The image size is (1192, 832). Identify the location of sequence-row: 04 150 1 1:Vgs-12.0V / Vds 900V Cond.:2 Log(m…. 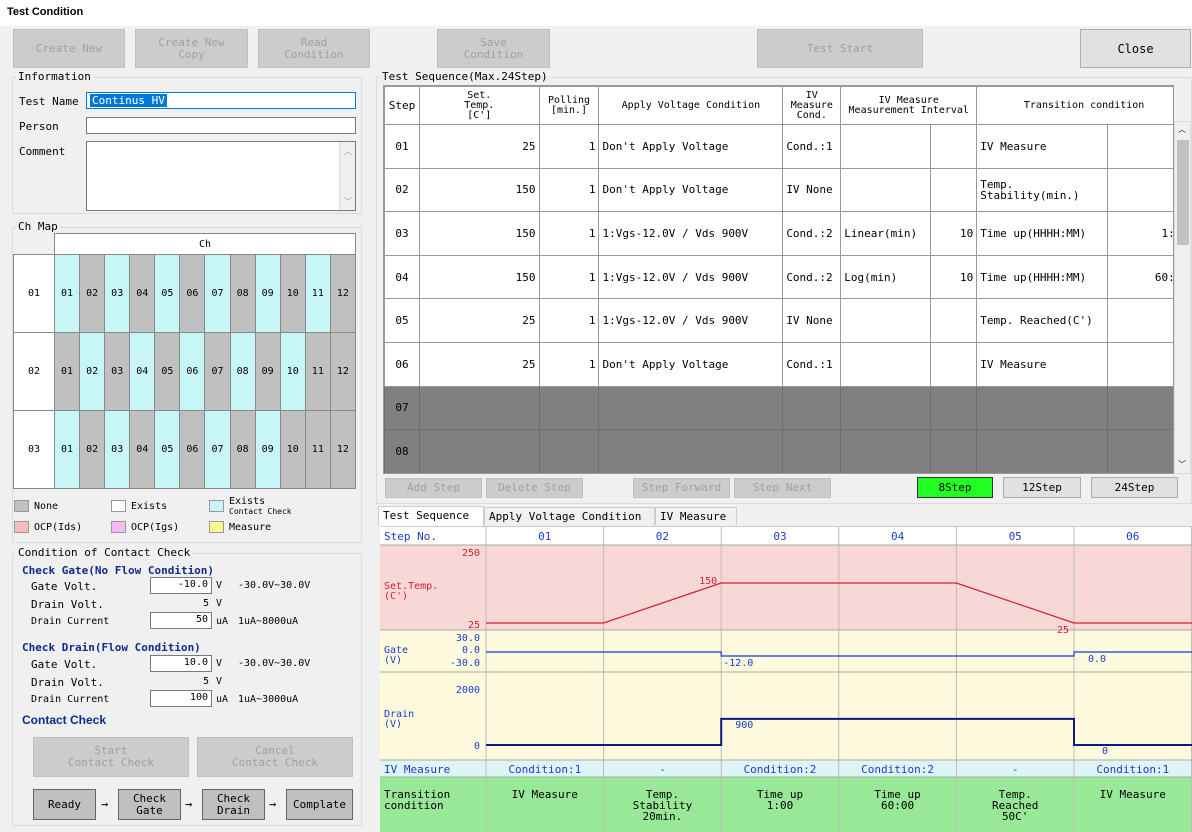
(778, 277).